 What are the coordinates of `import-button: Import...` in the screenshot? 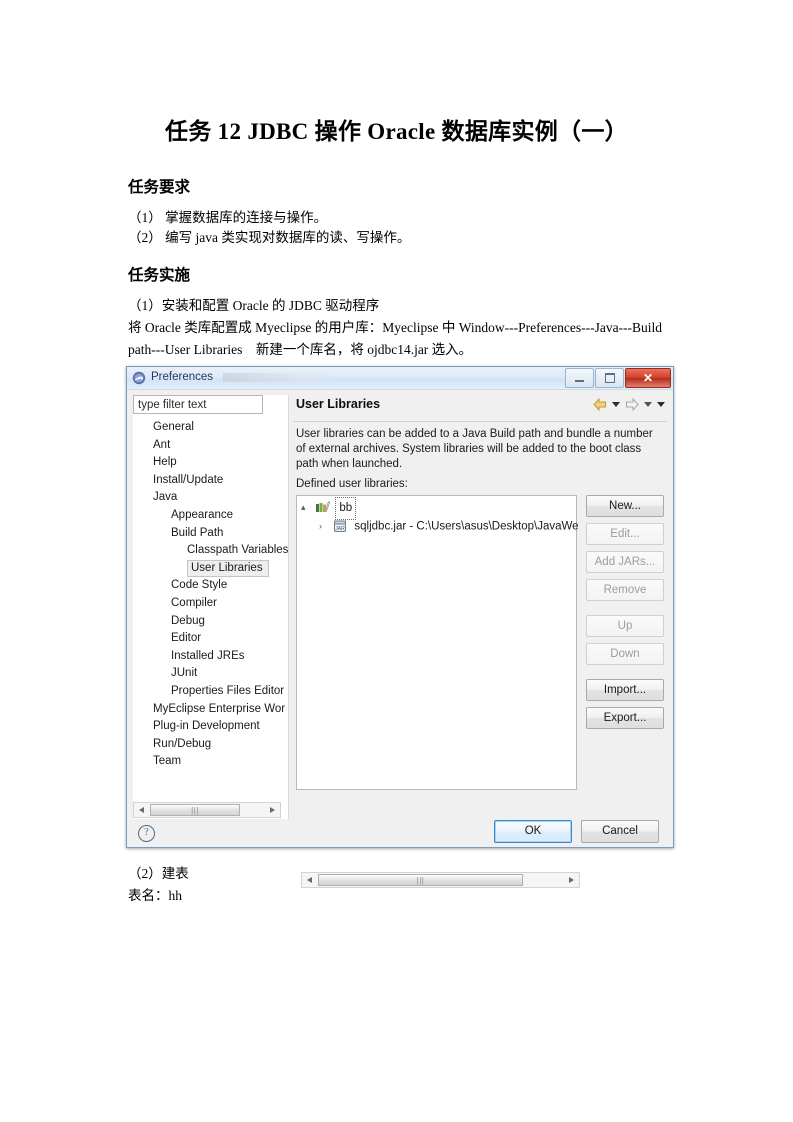 It's located at (625, 690).